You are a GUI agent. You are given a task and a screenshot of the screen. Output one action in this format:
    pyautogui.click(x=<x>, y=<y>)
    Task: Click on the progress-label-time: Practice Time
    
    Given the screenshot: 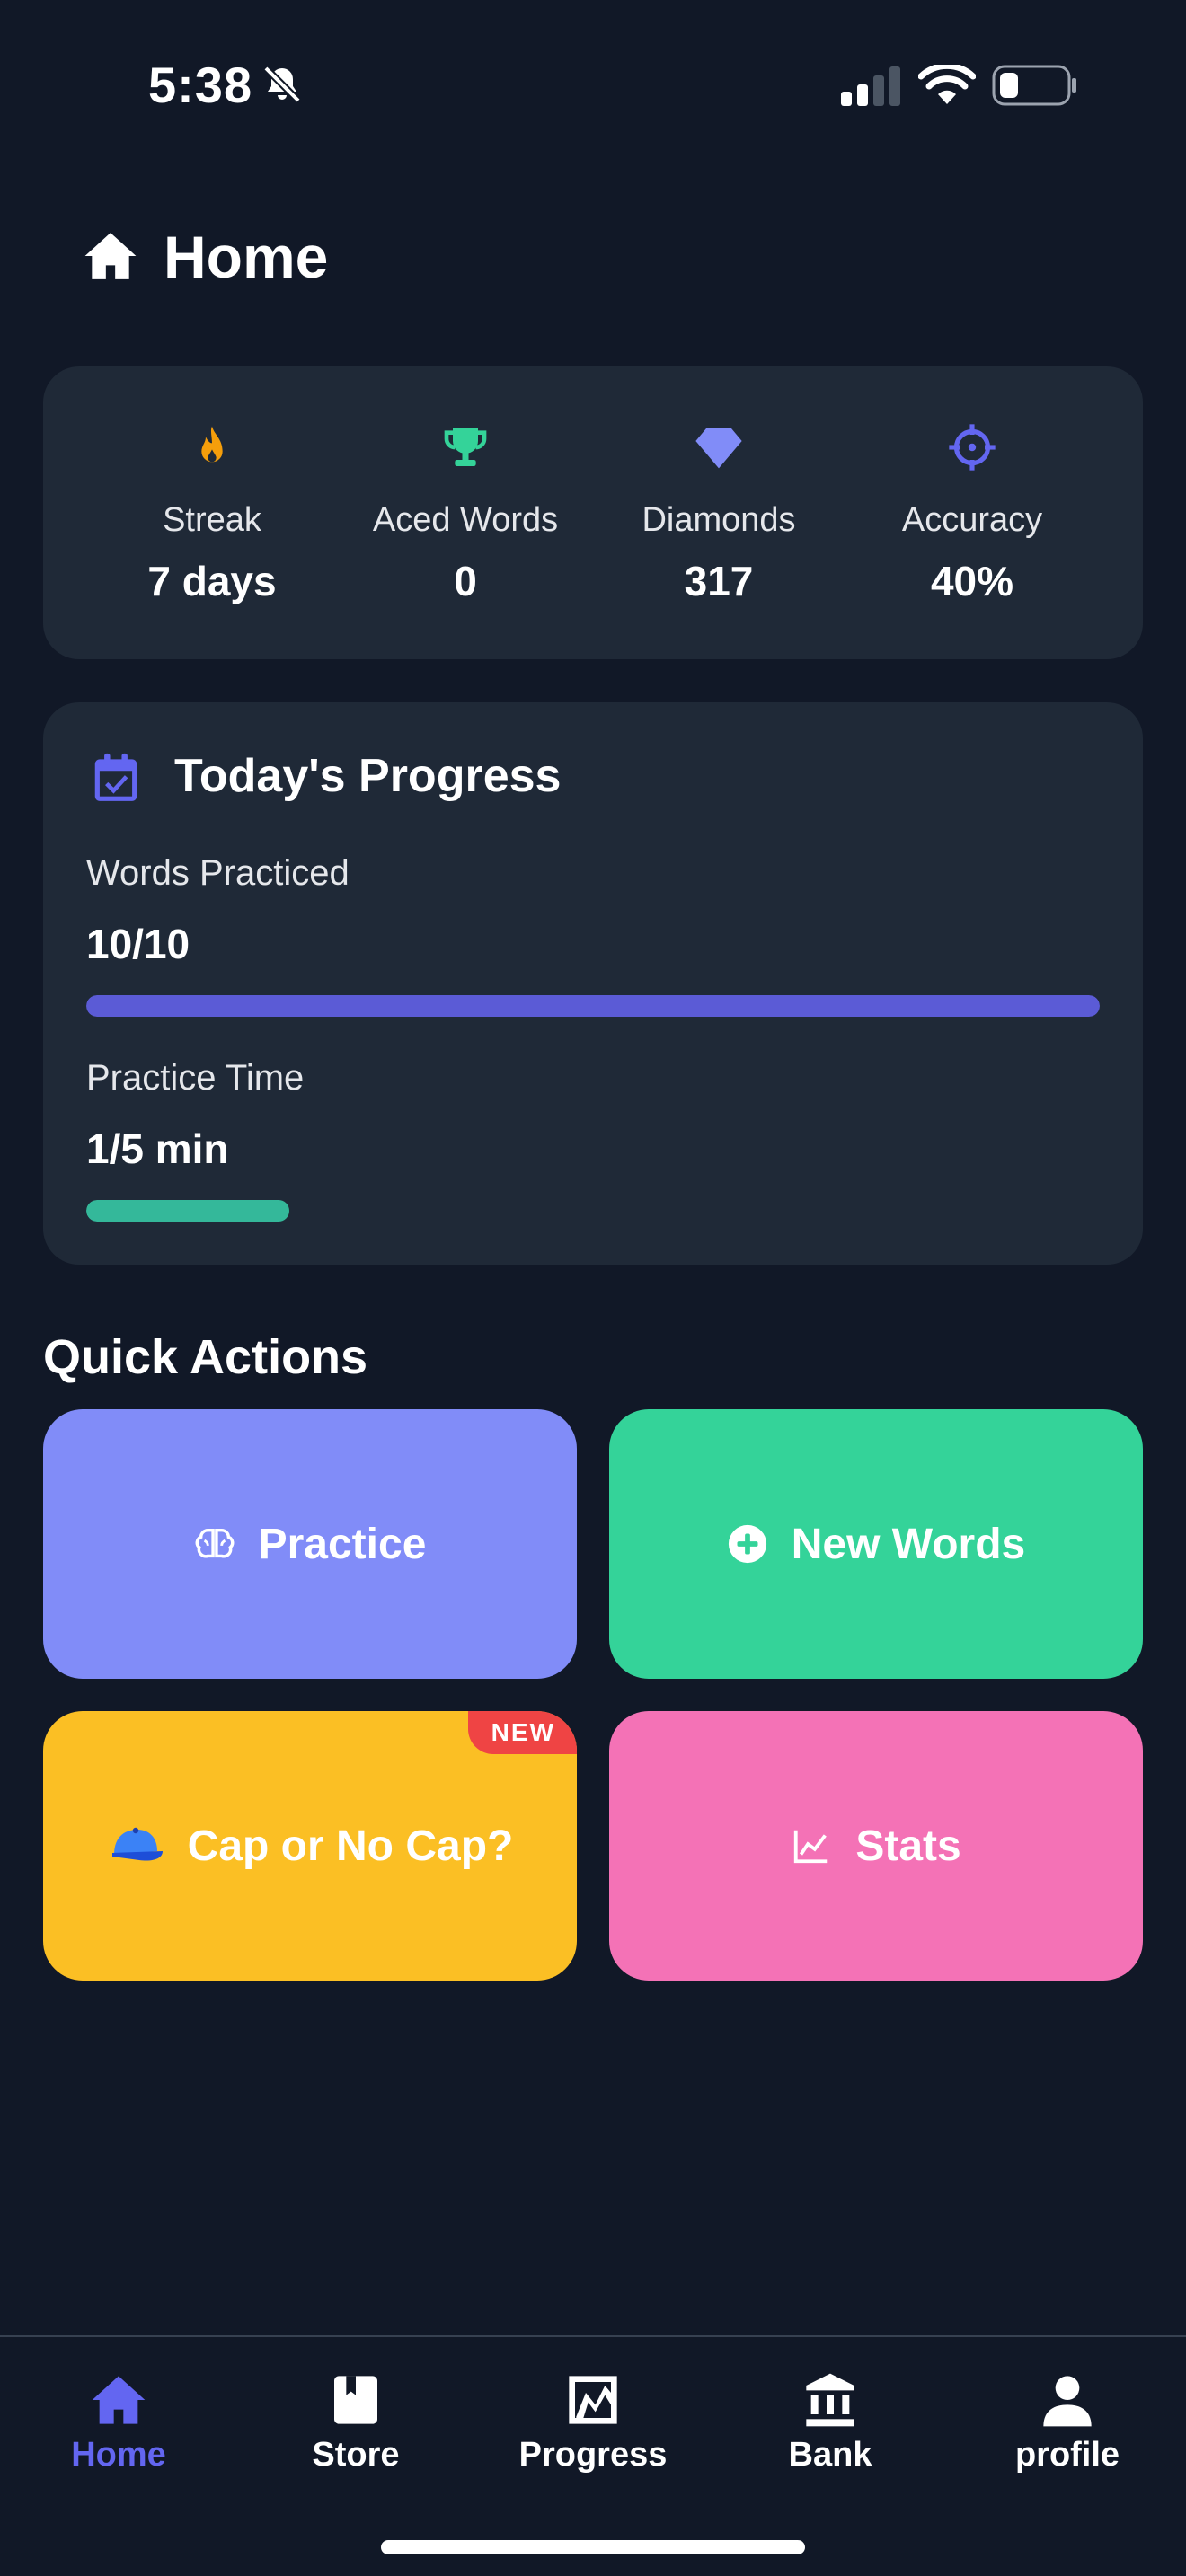 What is the action you would take?
    pyautogui.click(x=195, y=1078)
    